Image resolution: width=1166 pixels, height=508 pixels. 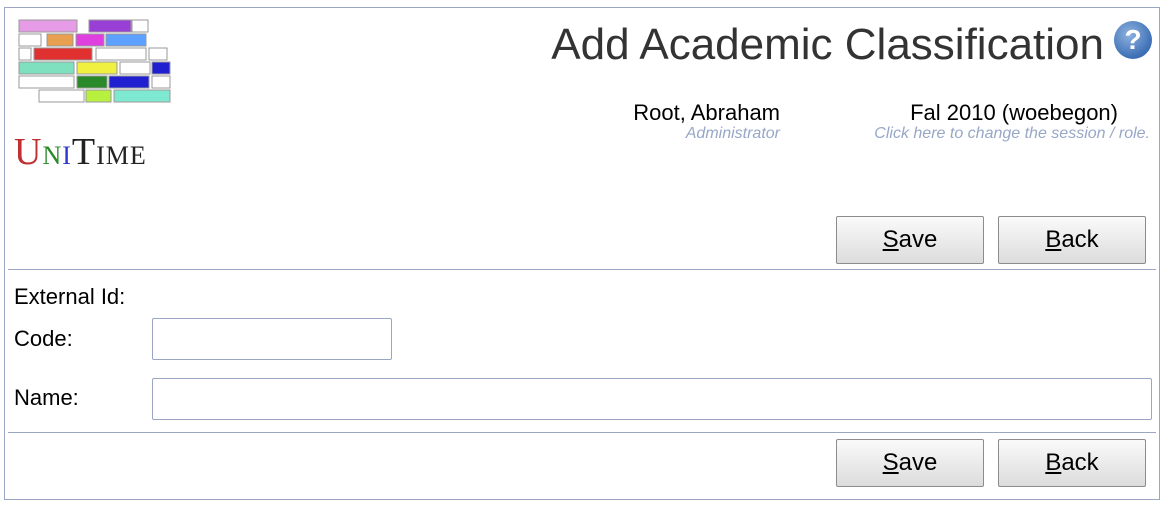 I want to click on divider-bottom, so click(x=582, y=432).